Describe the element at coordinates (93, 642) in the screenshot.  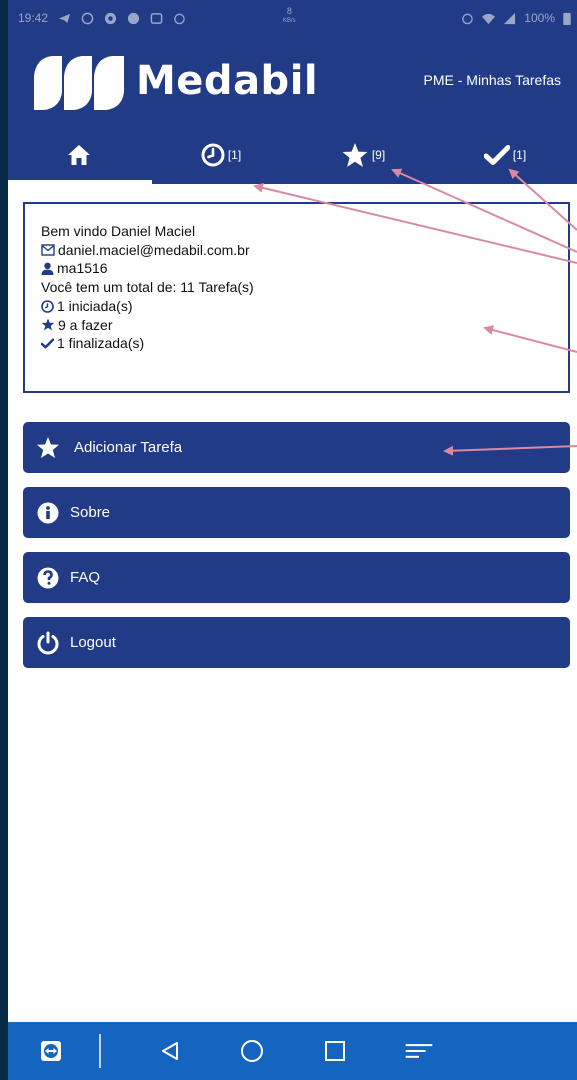
I see `logout-label: Logout` at that location.